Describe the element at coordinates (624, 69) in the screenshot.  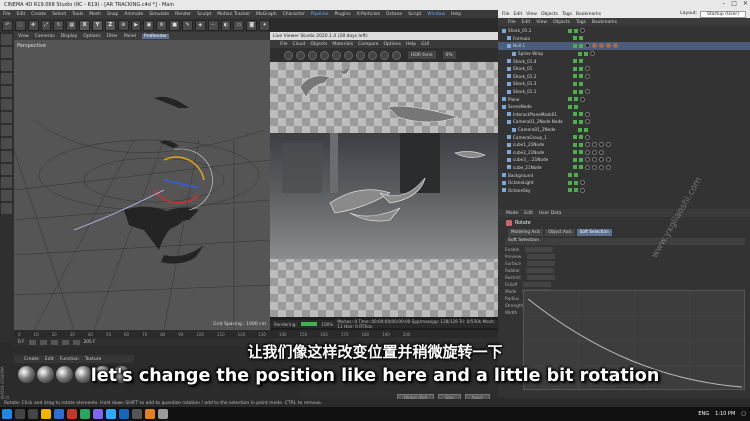
I see `object-row: Shark_01` at that location.